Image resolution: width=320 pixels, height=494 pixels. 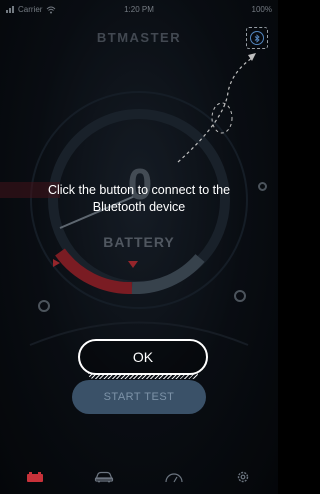 I want to click on tab-car, so click(x=105, y=477).